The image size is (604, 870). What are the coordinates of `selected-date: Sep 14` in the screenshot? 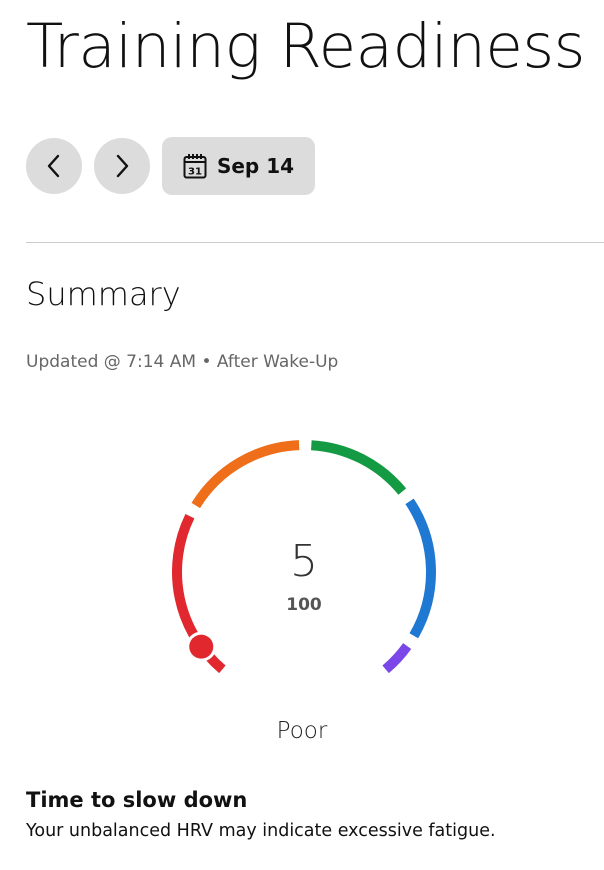 It's located at (255, 166).